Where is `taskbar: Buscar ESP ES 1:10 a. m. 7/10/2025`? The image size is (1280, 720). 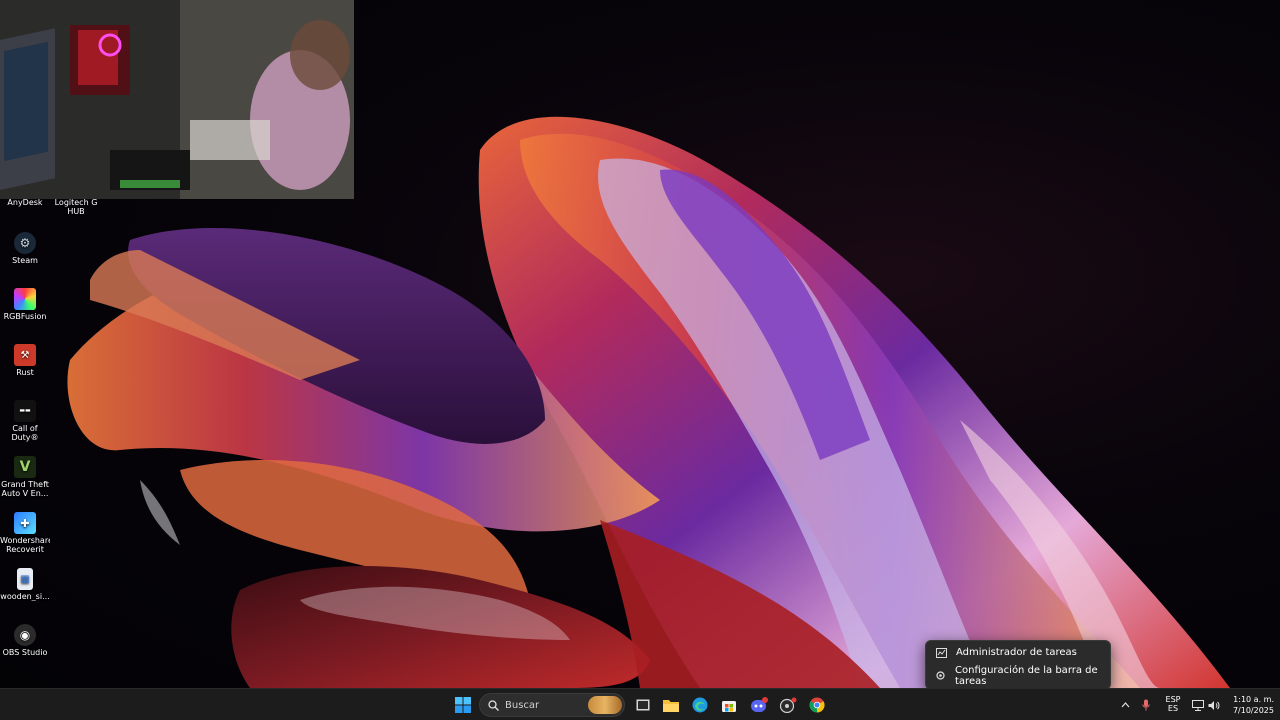
taskbar: Buscar ESP ES 1:10 a. m. 7/10/2025 is located at coordinates (640, 704).